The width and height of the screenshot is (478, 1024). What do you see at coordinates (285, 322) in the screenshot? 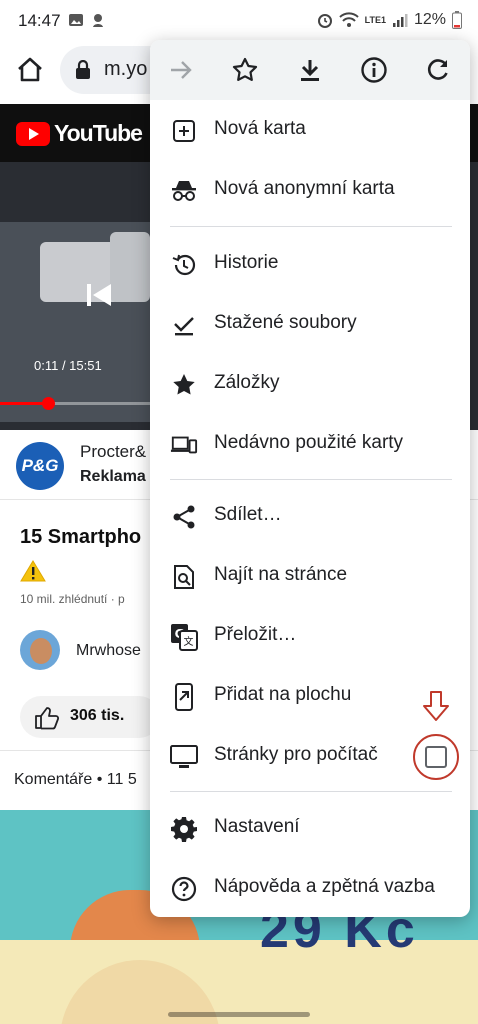
I see `menu-item-label: Stažené soubory` at bounding box center [285, 322].